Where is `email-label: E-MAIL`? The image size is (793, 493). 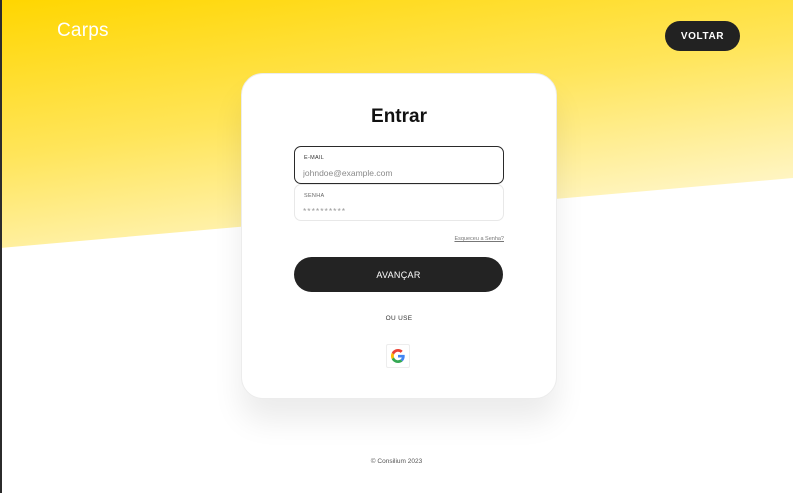
email-label: E-MAIL is located at coordinates (314, 158).